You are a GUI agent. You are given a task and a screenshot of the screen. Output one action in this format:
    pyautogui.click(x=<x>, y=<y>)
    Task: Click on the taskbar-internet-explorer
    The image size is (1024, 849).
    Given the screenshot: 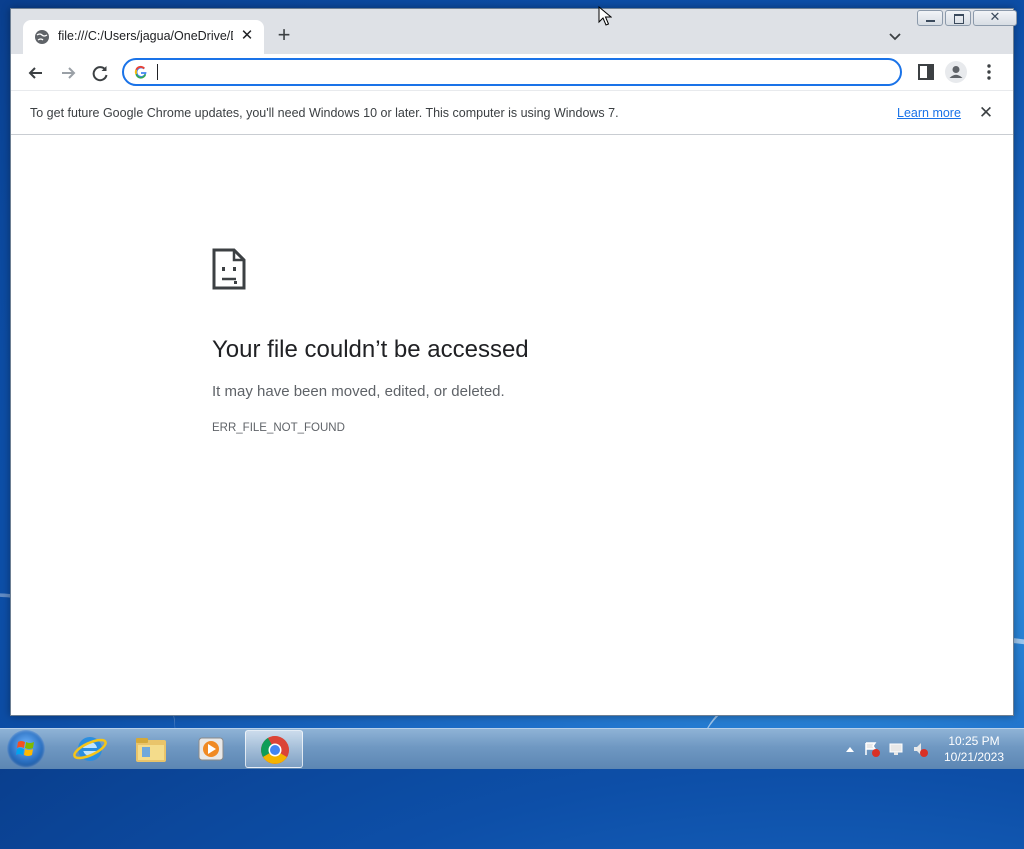 What is the action you would take?
    pyautogui.click(x=90, y=749)
    